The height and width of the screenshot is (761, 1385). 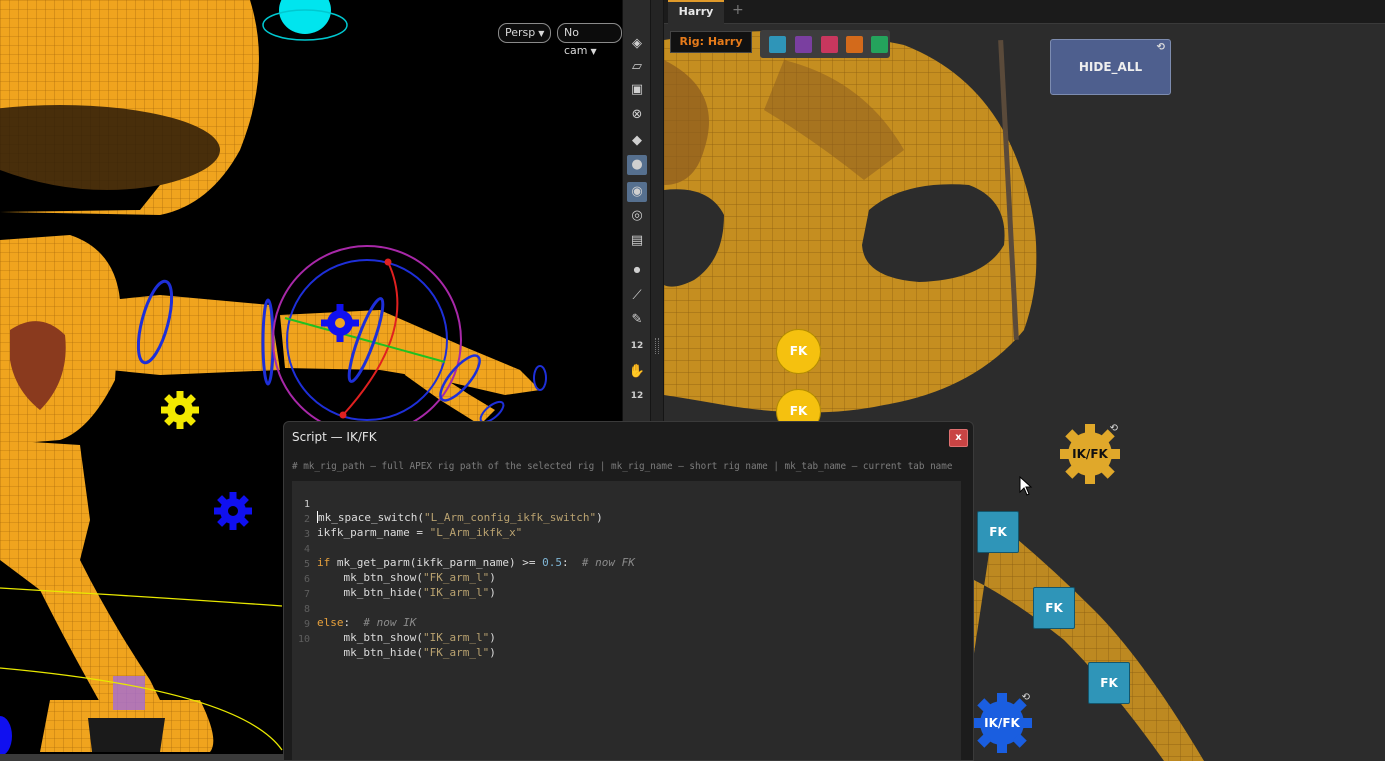 What do you see at coordinates (696, 12) in the screenshot?
I see `tab-harry: Harry` at bounding box center [696, 12].